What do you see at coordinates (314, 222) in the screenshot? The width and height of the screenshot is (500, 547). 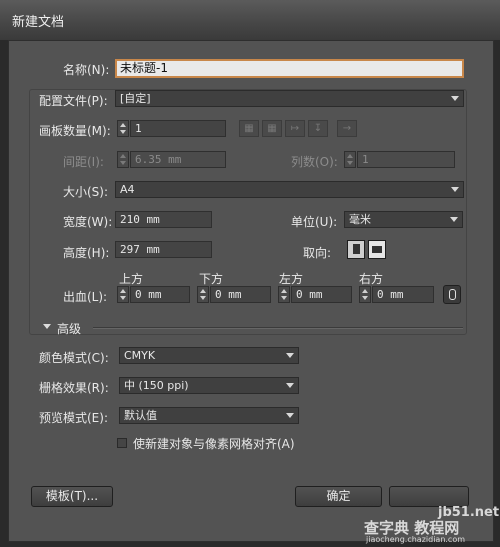 I see `units-label: 单位(U):` at bounding box center [314, 222].